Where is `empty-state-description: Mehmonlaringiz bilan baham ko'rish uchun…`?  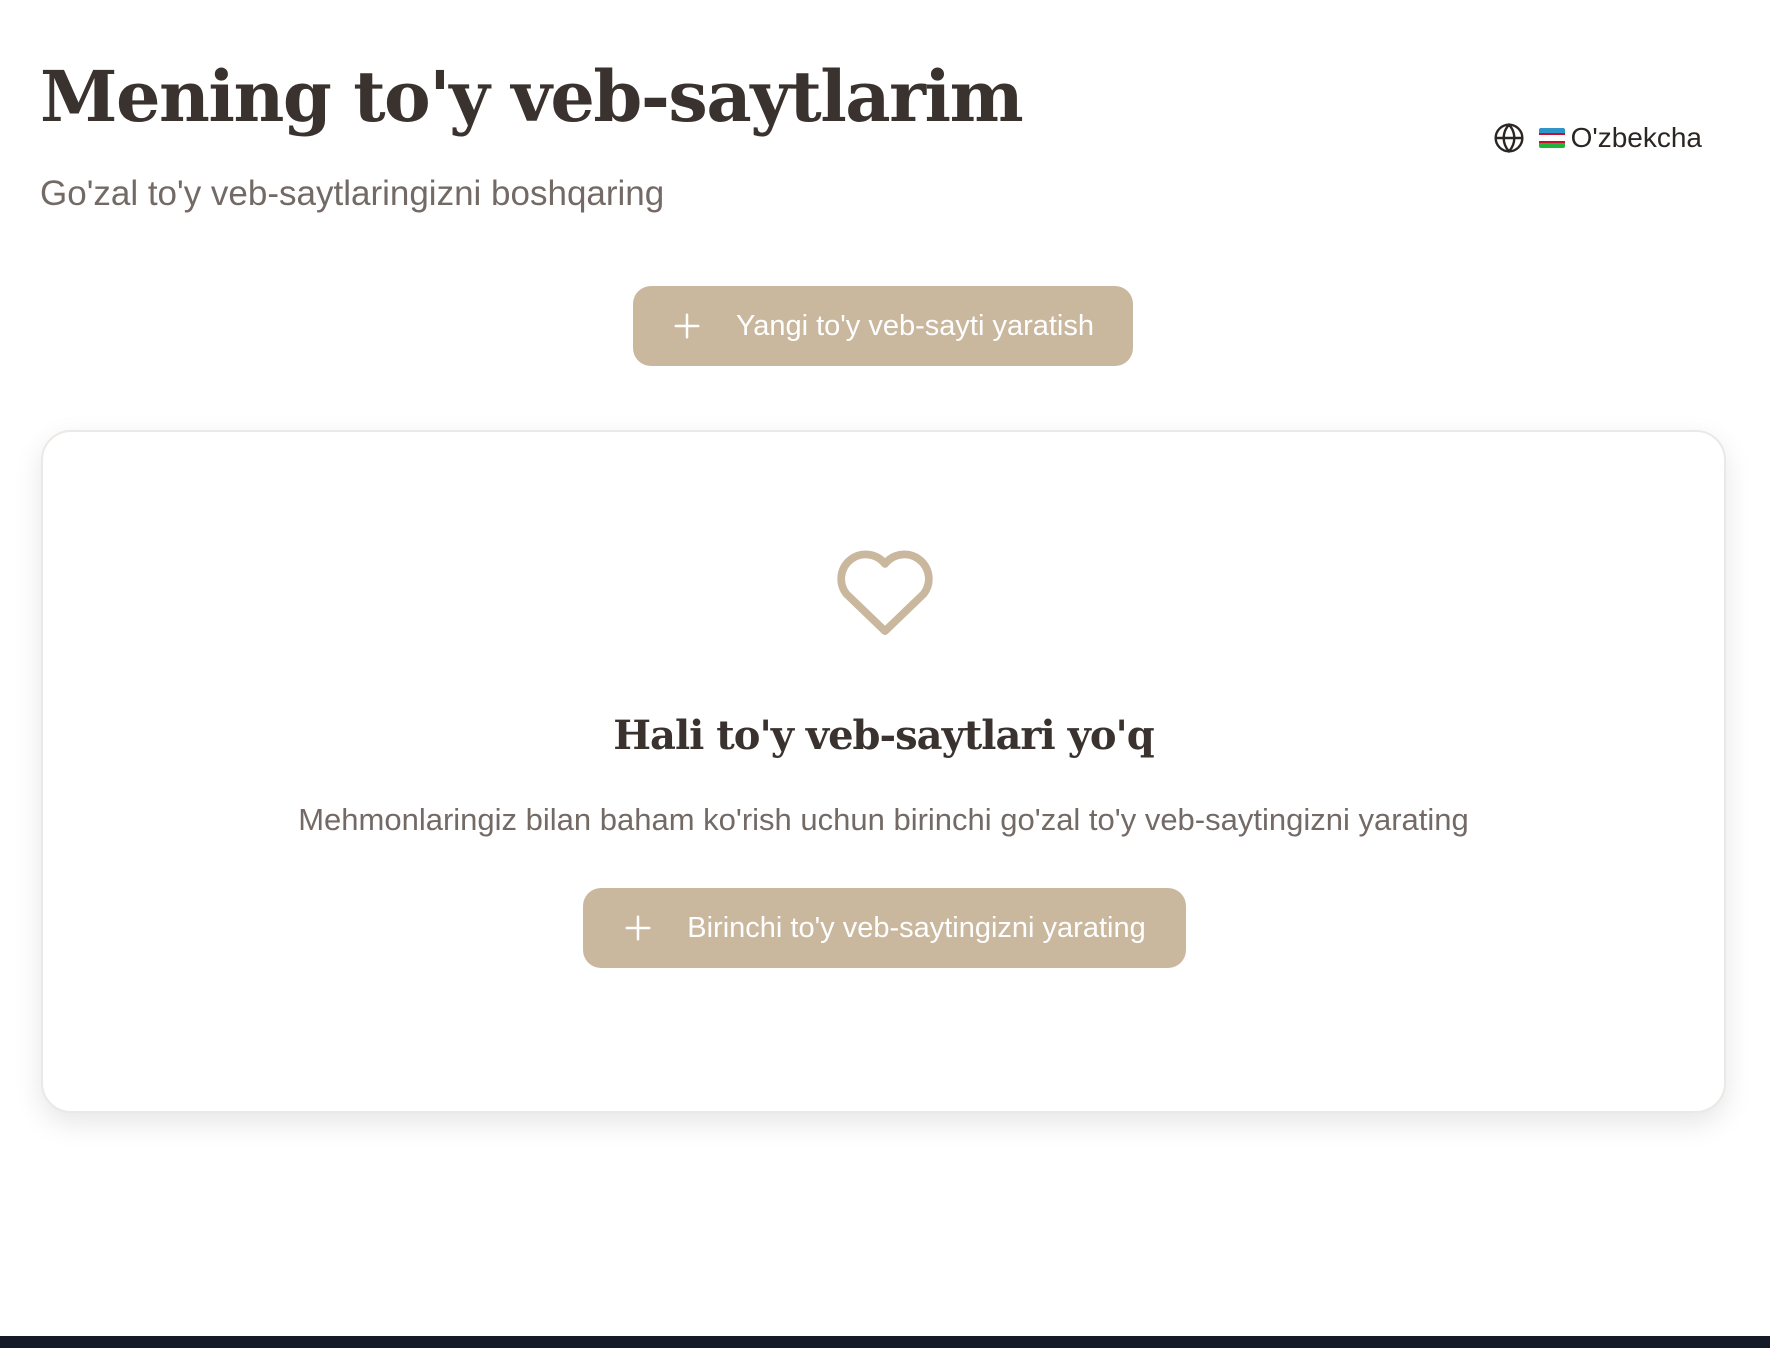 empty-state-description: Mehmonlaringiz bilan baham ko'rish uchun… is located at coordinates (883, 819).